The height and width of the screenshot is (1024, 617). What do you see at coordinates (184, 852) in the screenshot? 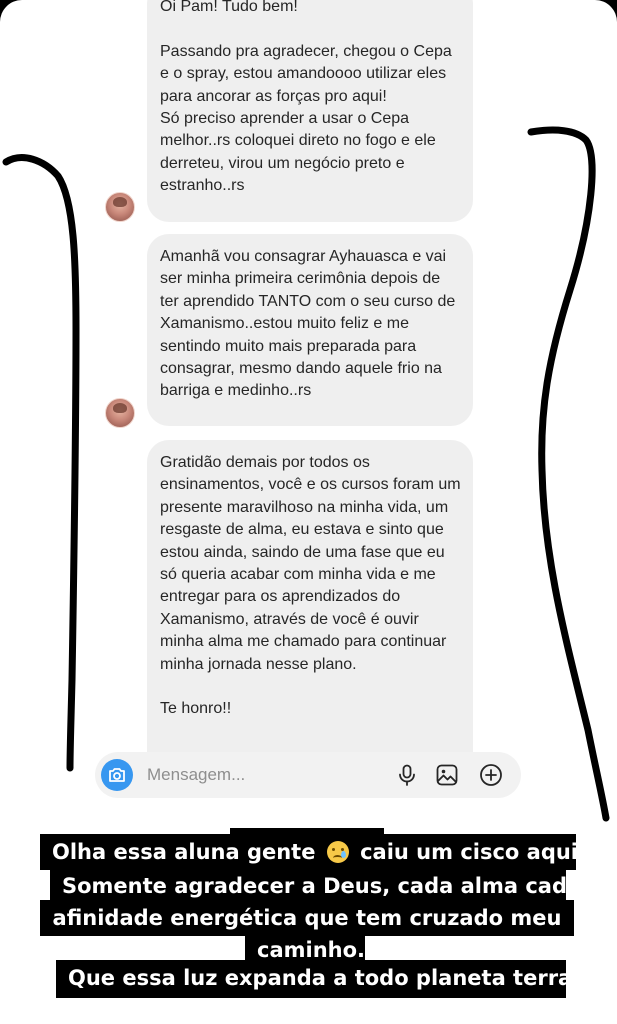
I see `caption-text: Olha essa aluna gente` at bounding box center [184, 852].